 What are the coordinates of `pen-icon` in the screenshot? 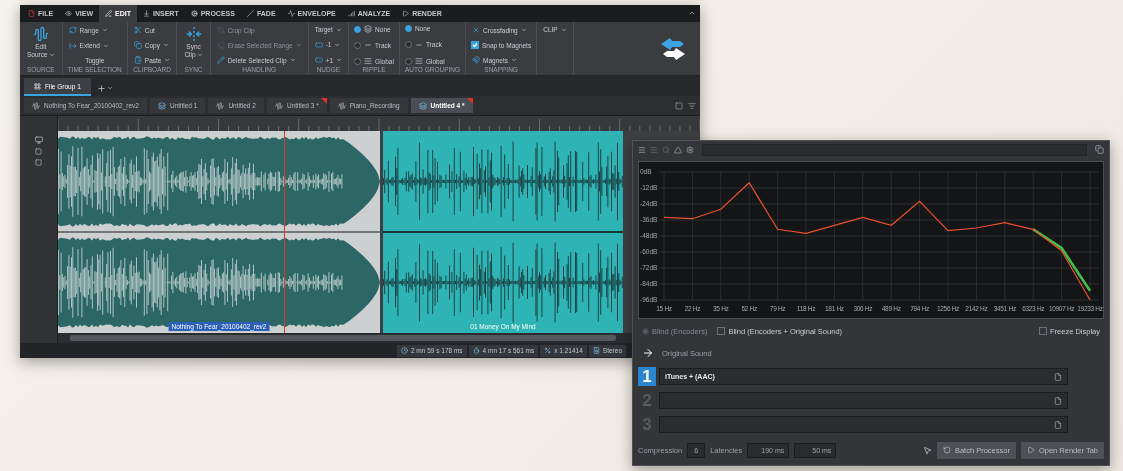 It's located at (109, 13).